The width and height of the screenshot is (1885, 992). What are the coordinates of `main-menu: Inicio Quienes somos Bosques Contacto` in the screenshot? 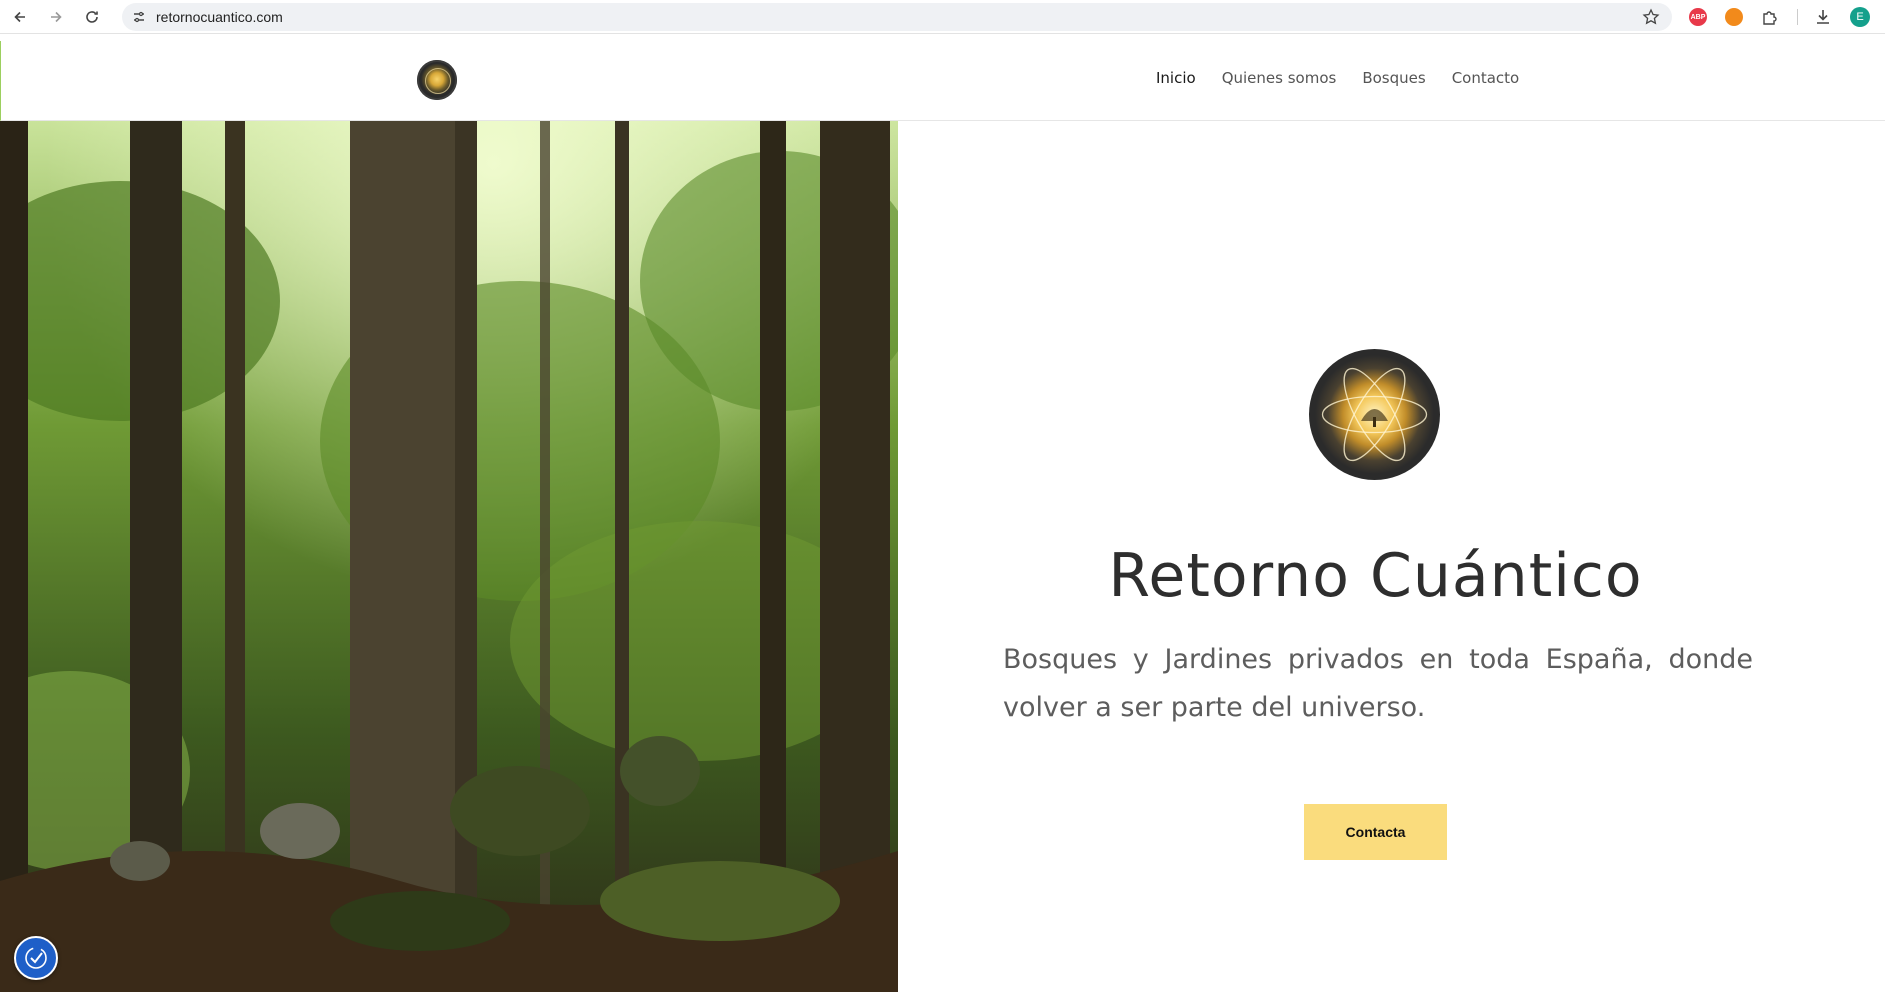 It's located at (1337, 78).